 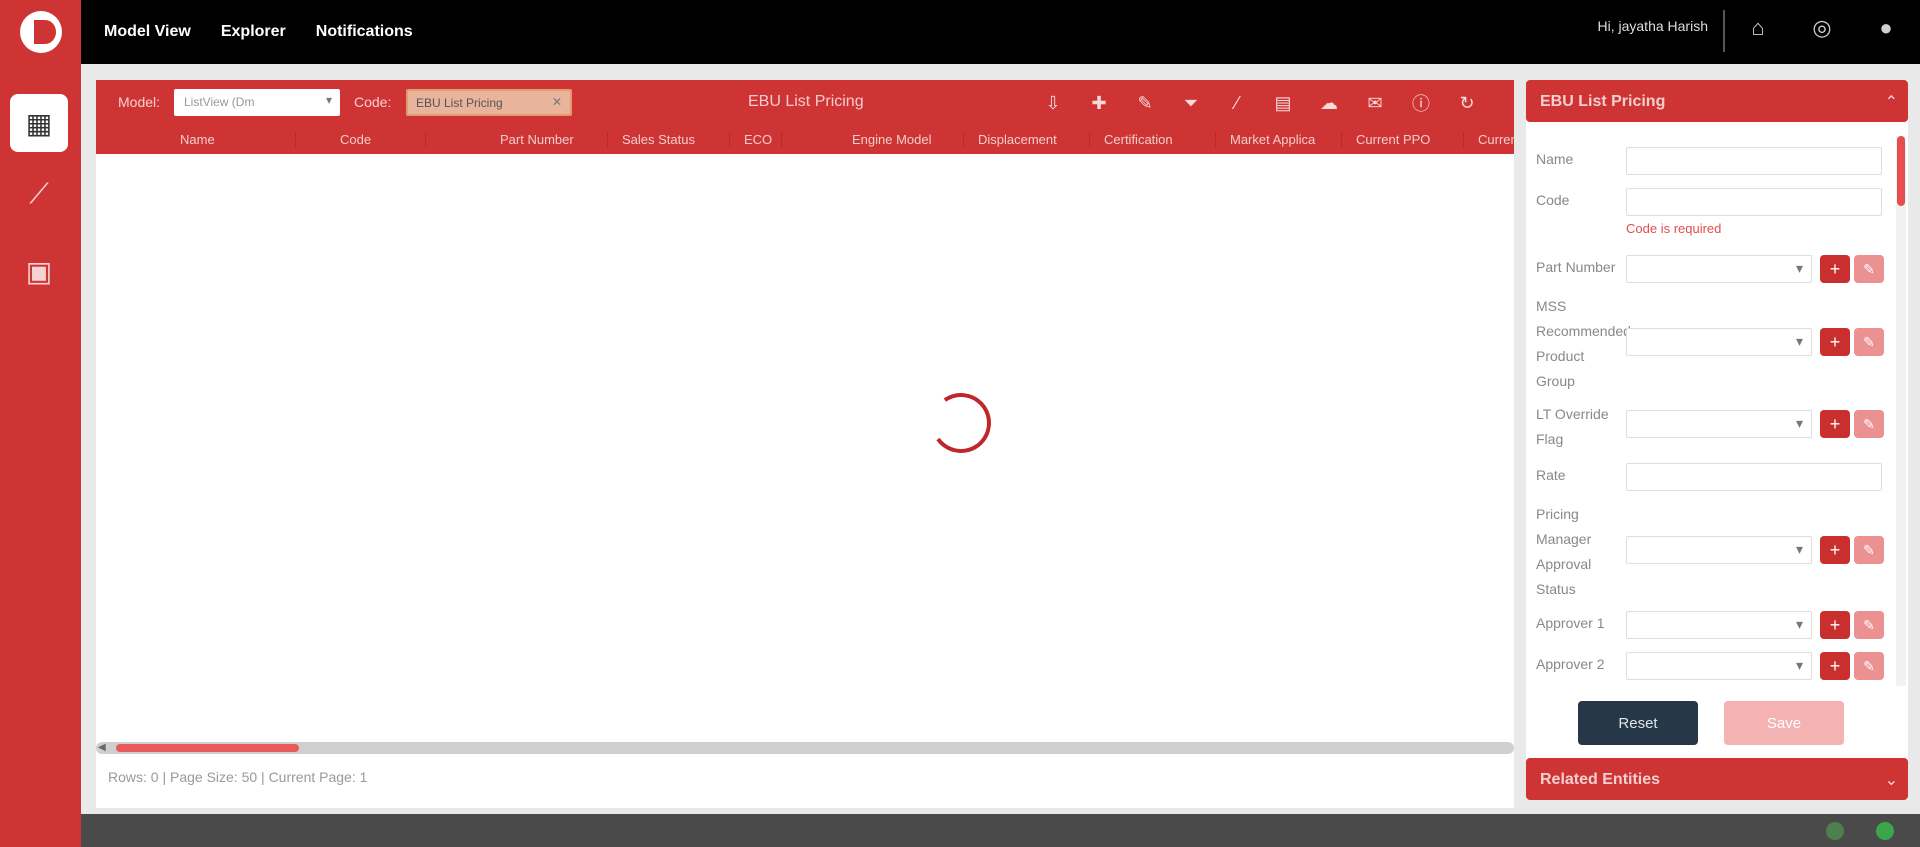 I want to click on edit-pricing-manager-button: ✎, so click(x=1869, y=550).